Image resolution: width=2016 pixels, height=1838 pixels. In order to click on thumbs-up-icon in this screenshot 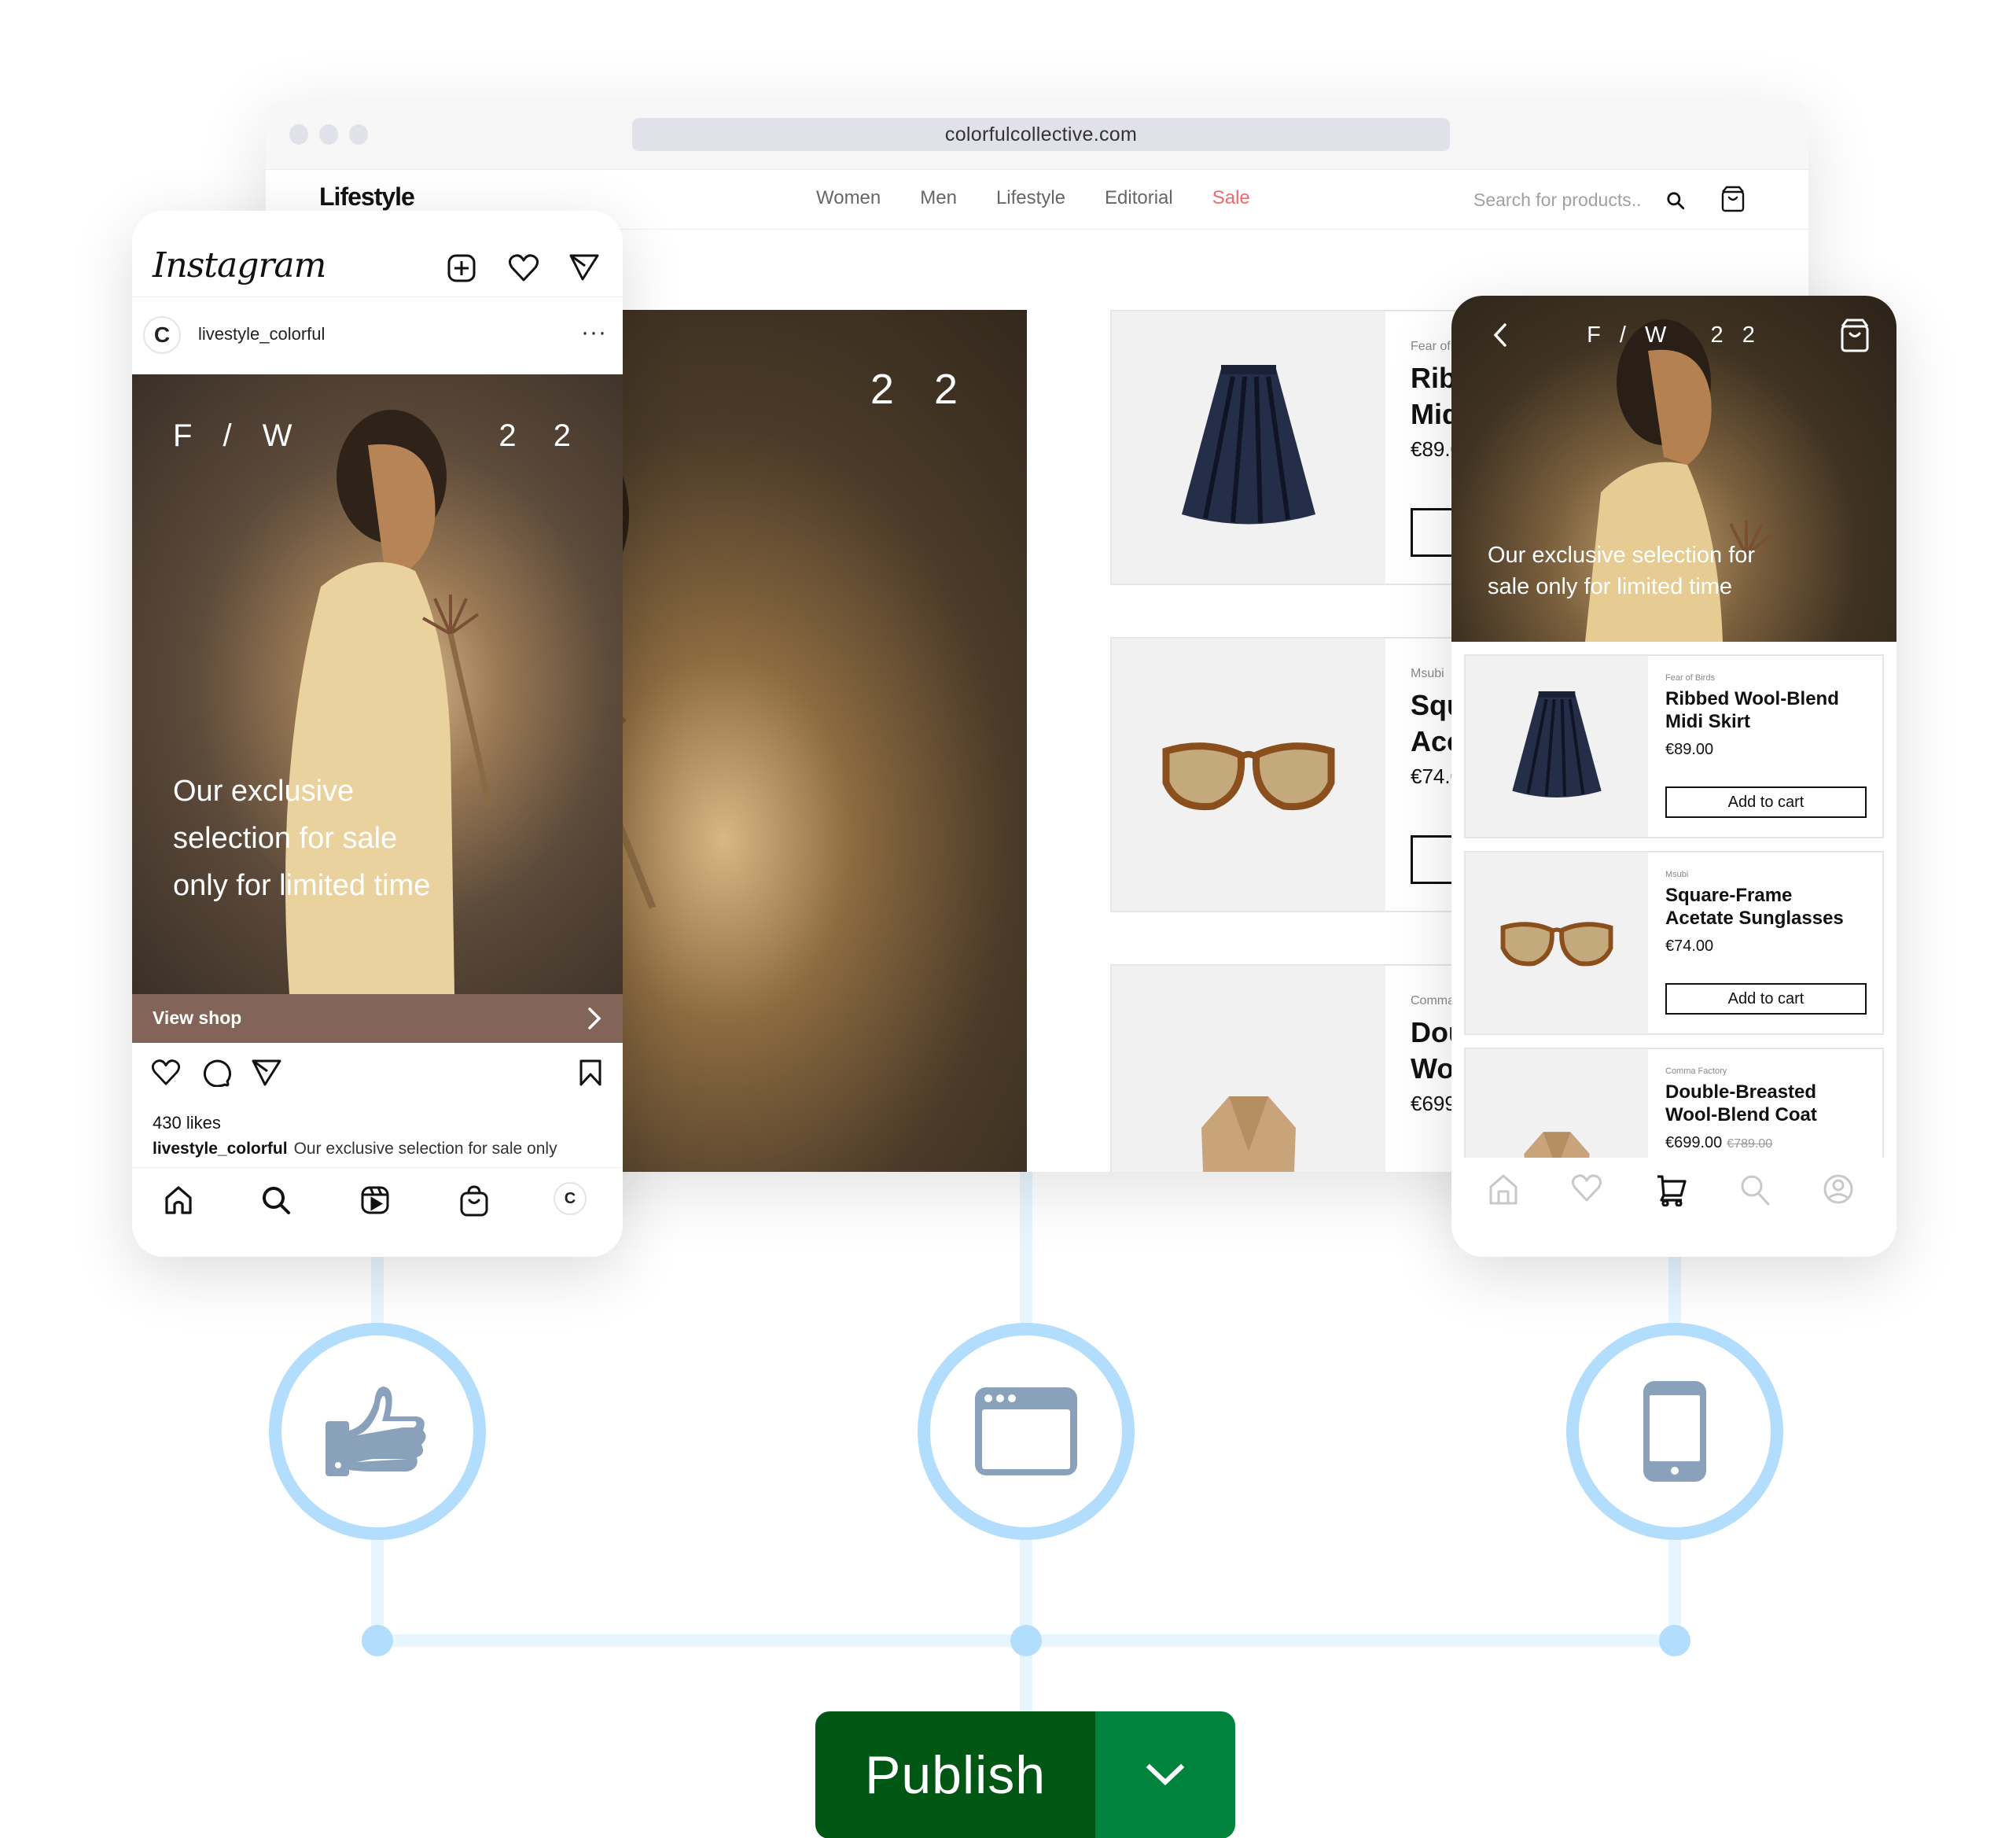, I will do `click(376, 1431)`.